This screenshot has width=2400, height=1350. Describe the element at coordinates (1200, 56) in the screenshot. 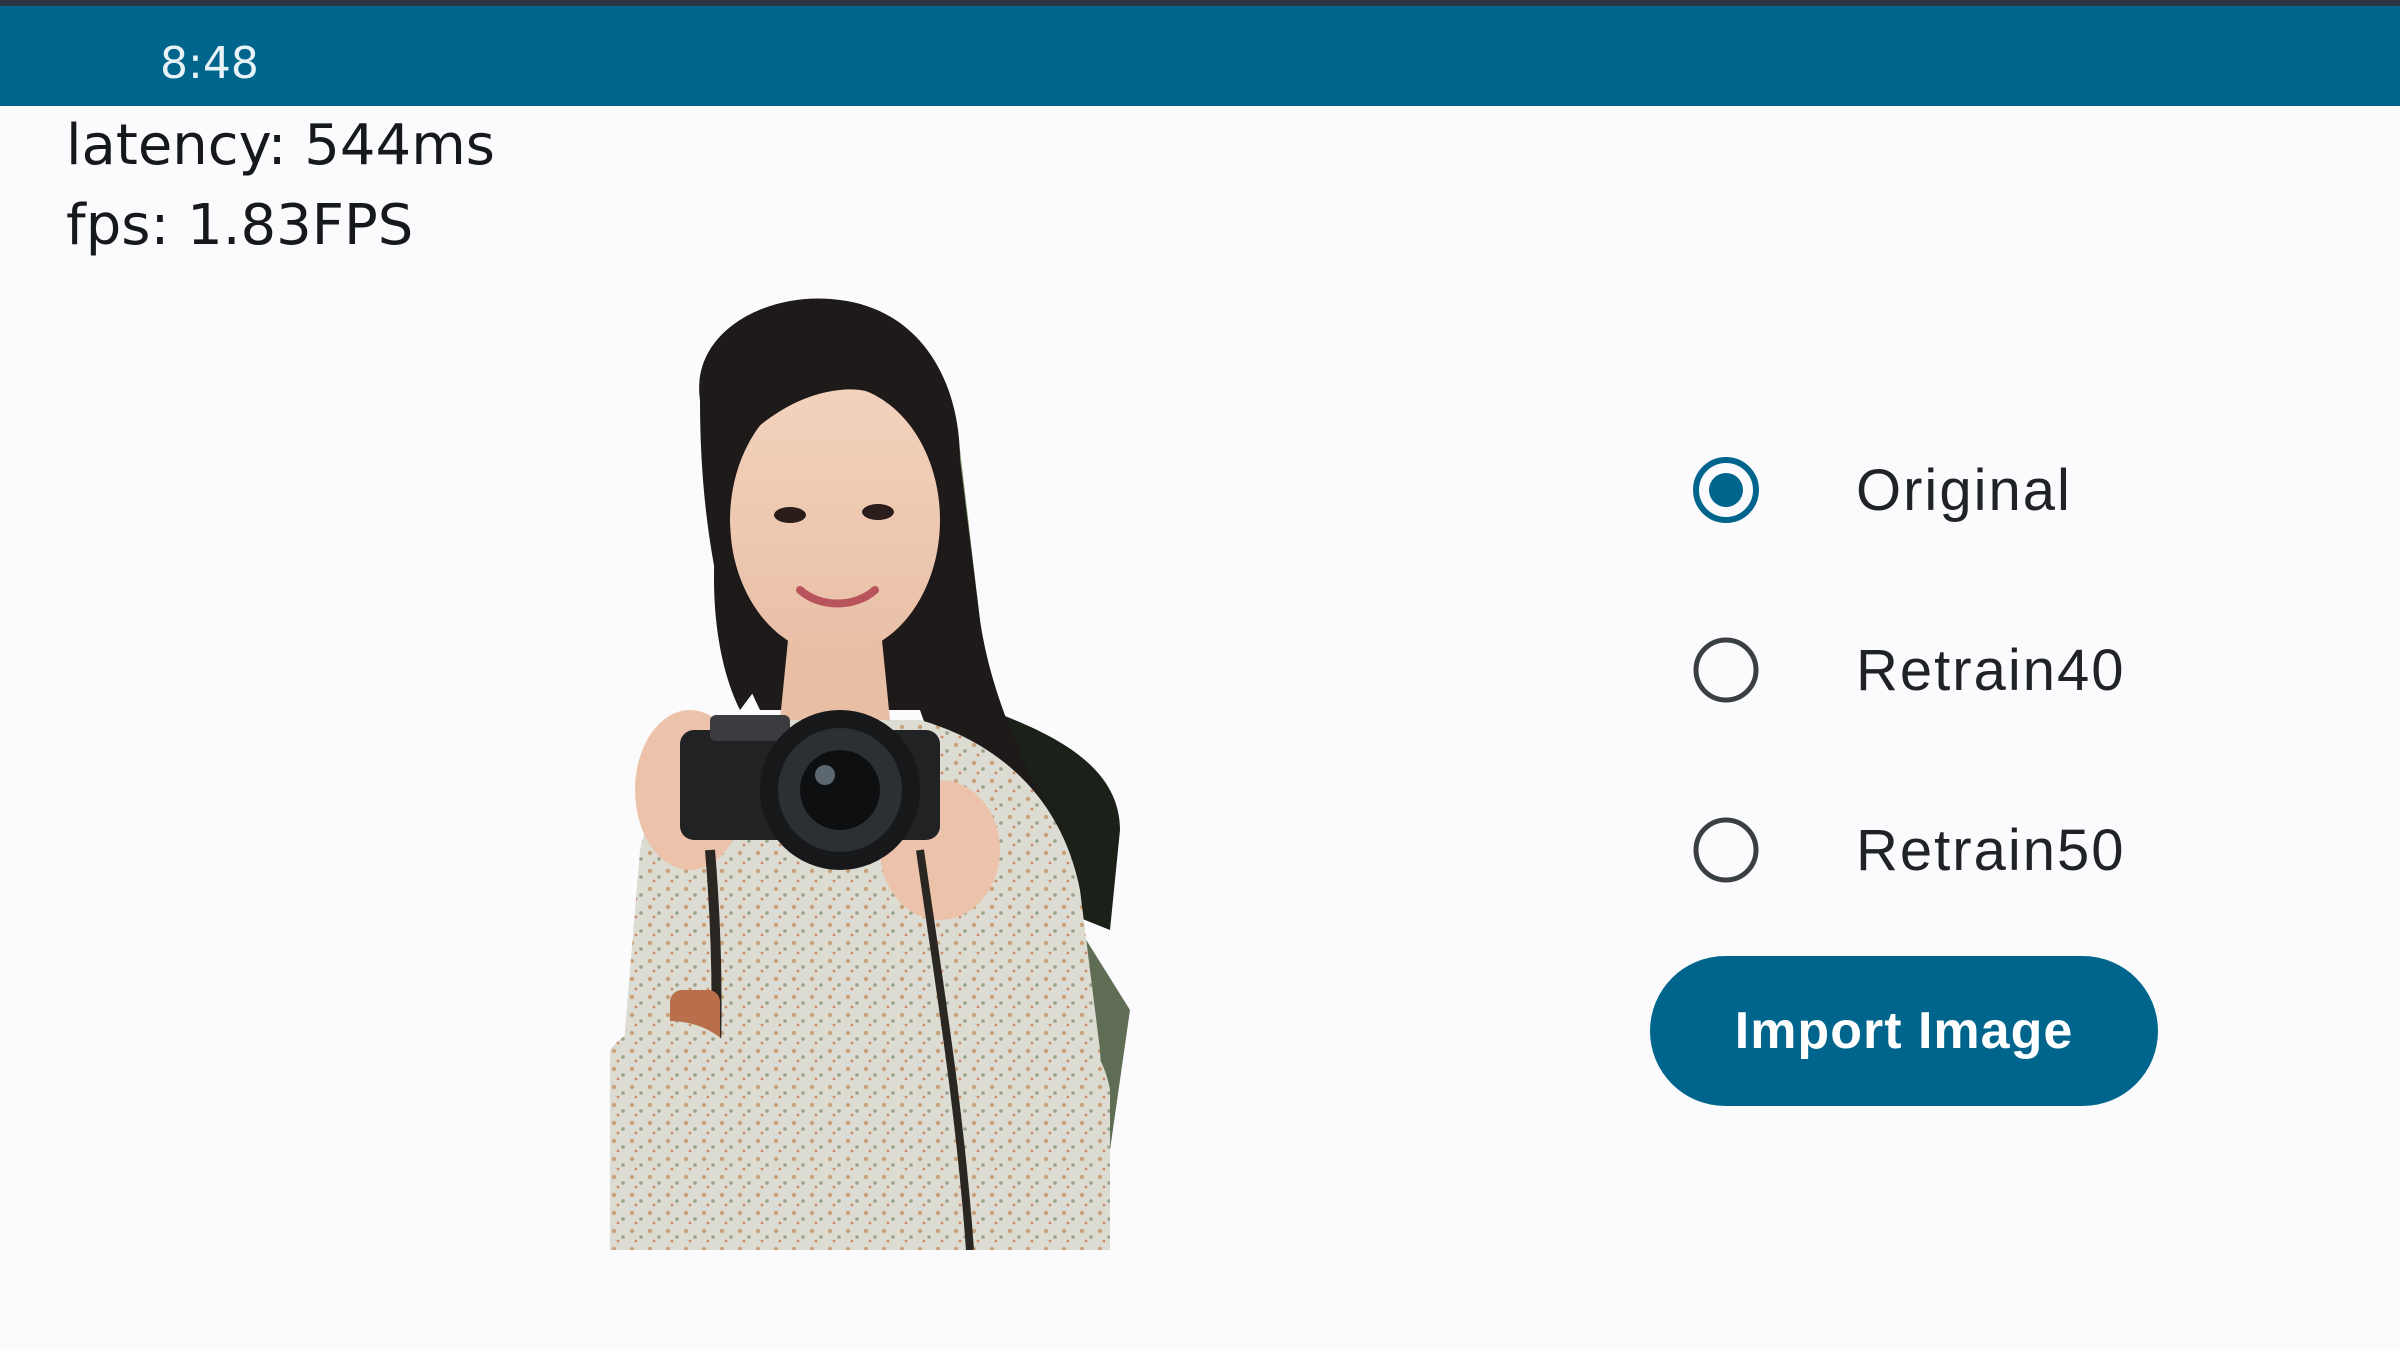

I see `status-bar: 8:48` at that location.